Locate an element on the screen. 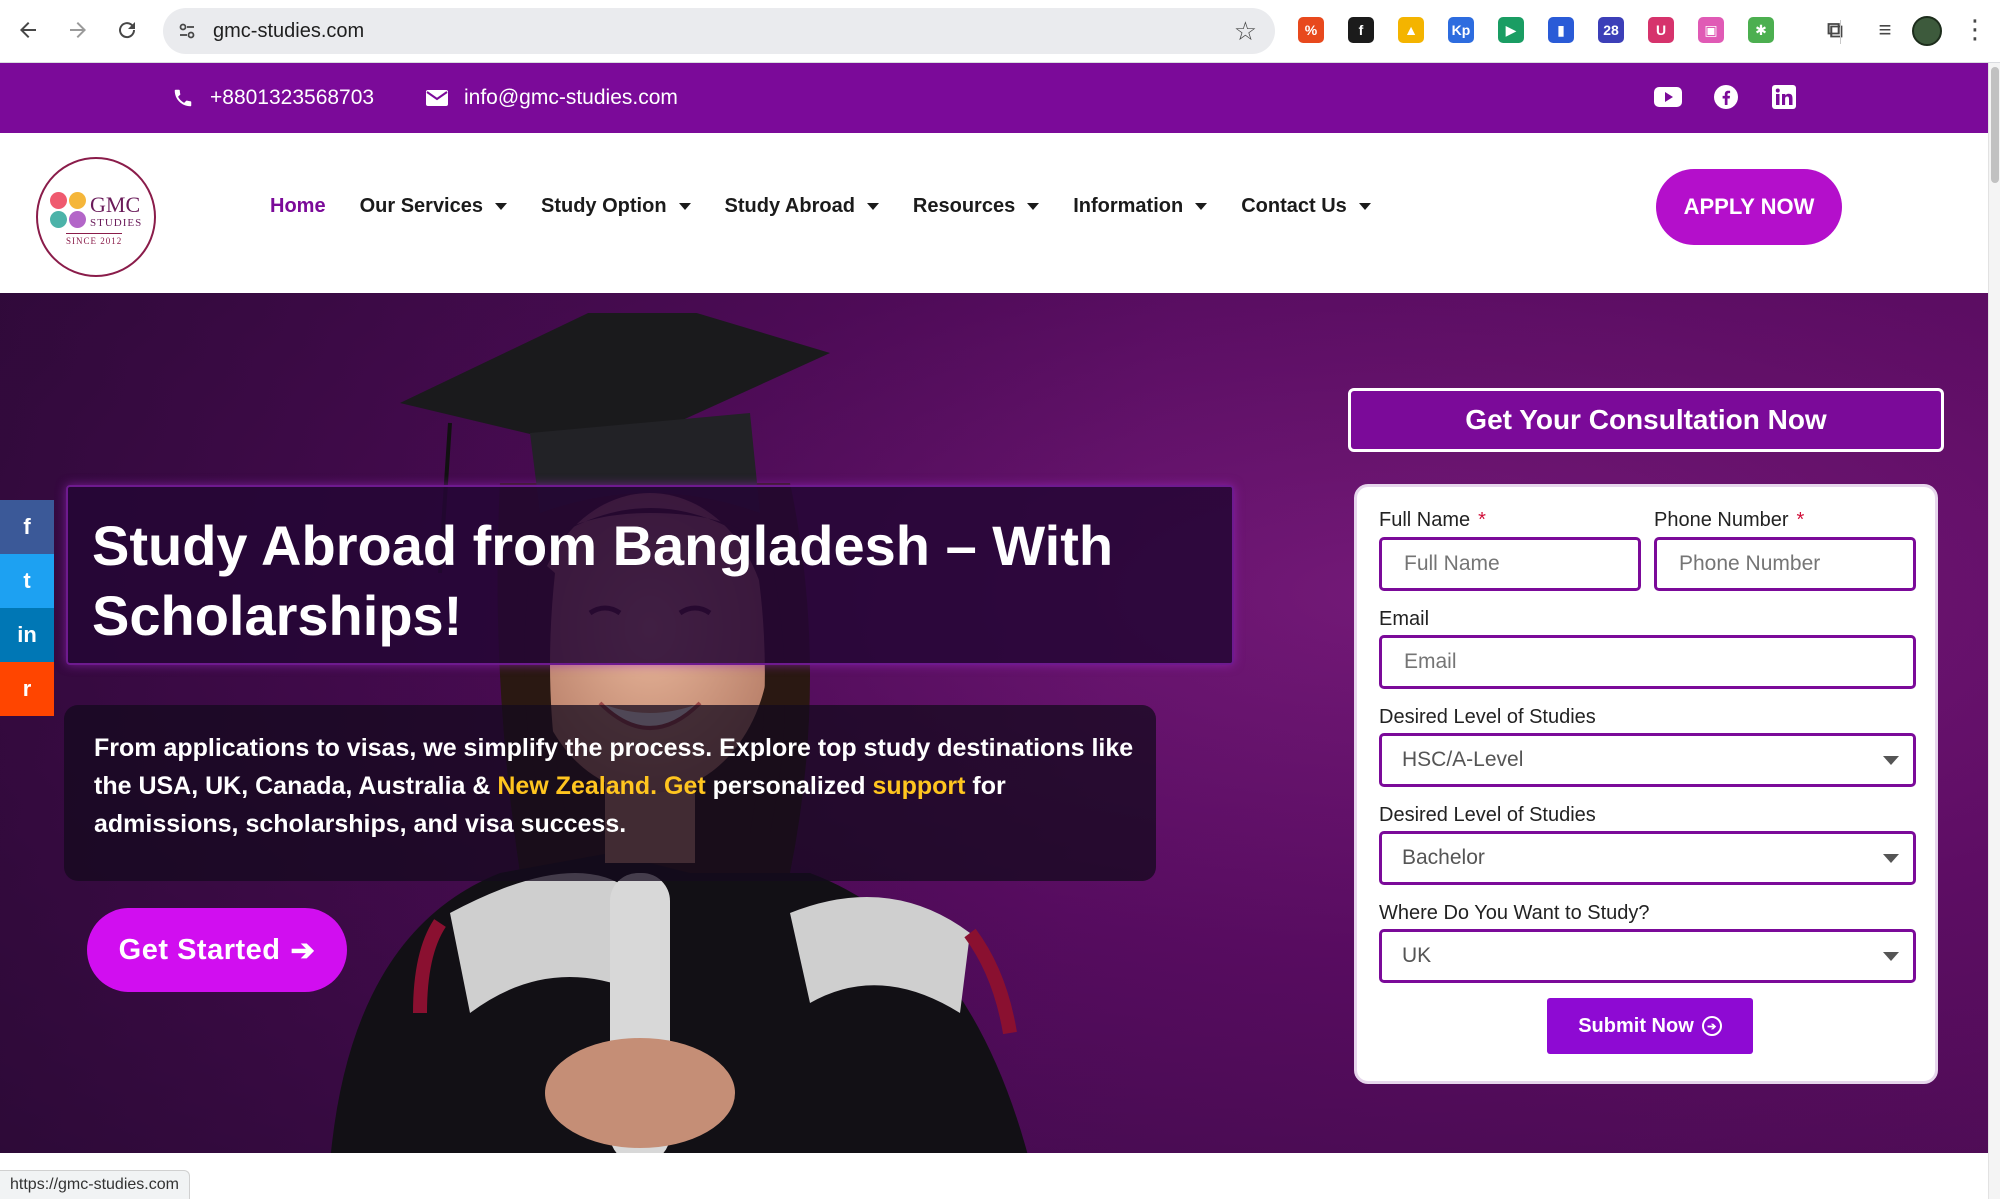  bug-extension-icon: ✱ is located at coordinates (1761, 30).